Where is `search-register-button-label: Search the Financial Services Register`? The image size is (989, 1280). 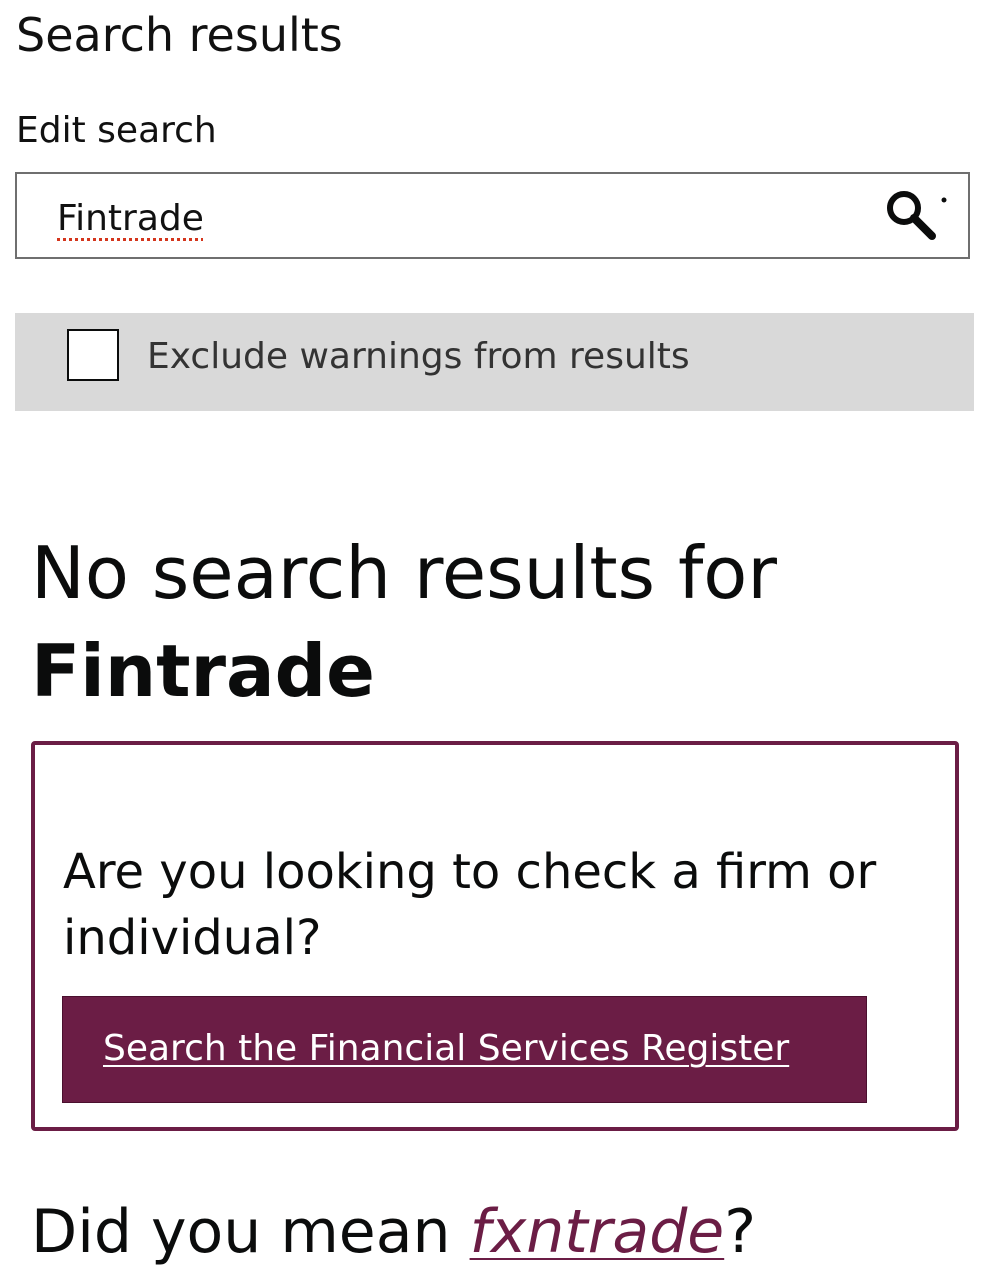 search-register-button-label: Search the Financial Services Register is located at coordinates (446, 1049).